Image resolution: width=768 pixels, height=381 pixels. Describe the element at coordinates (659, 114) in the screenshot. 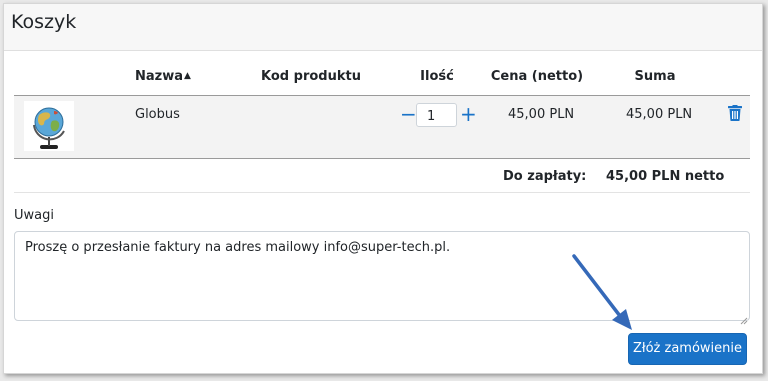

I see `product-sum: 45,00 PLN` at that location.